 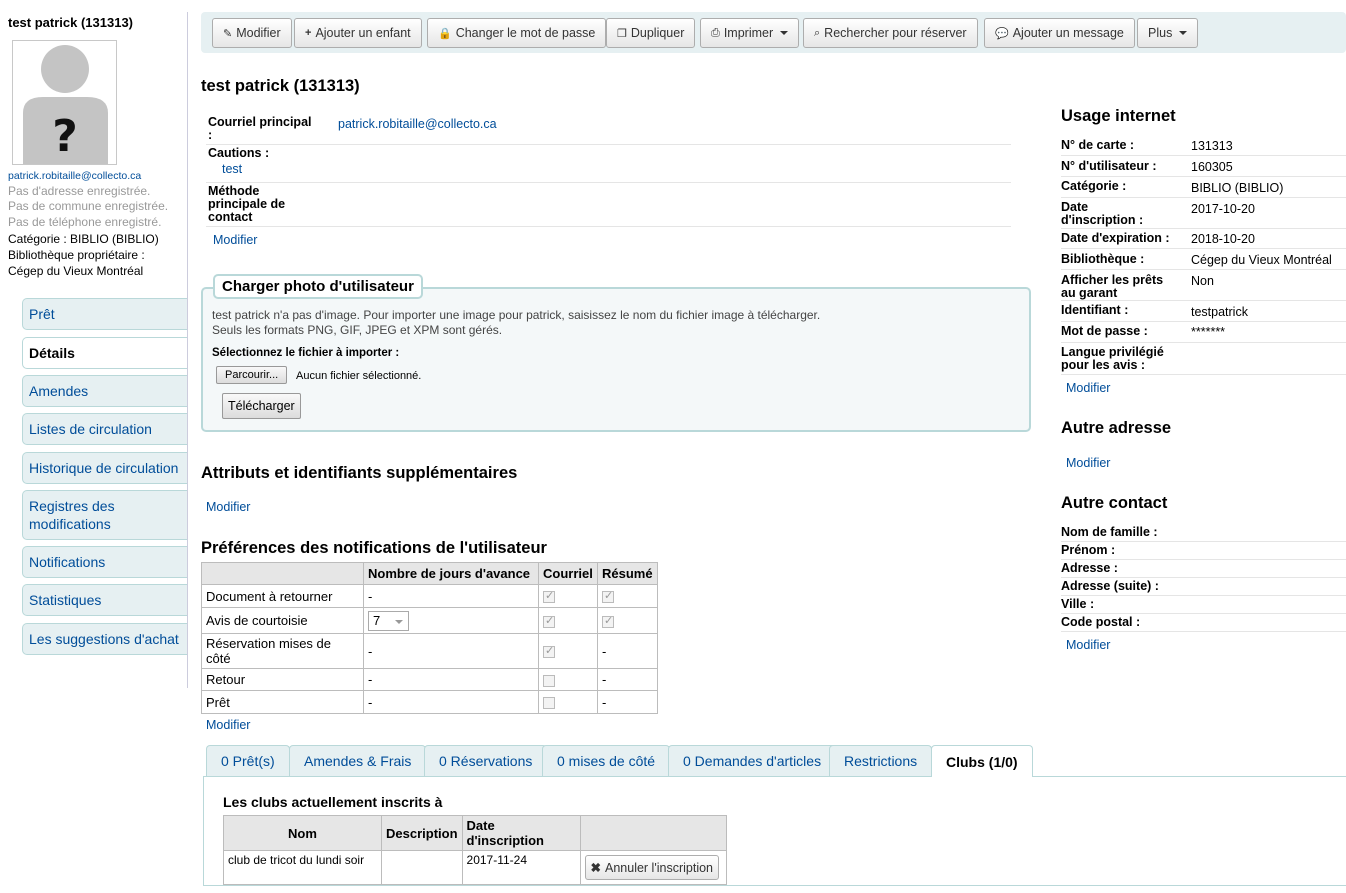 I want to click on no-phone-text: Pas de téléphone enregistré., so click(x=85, y=222).